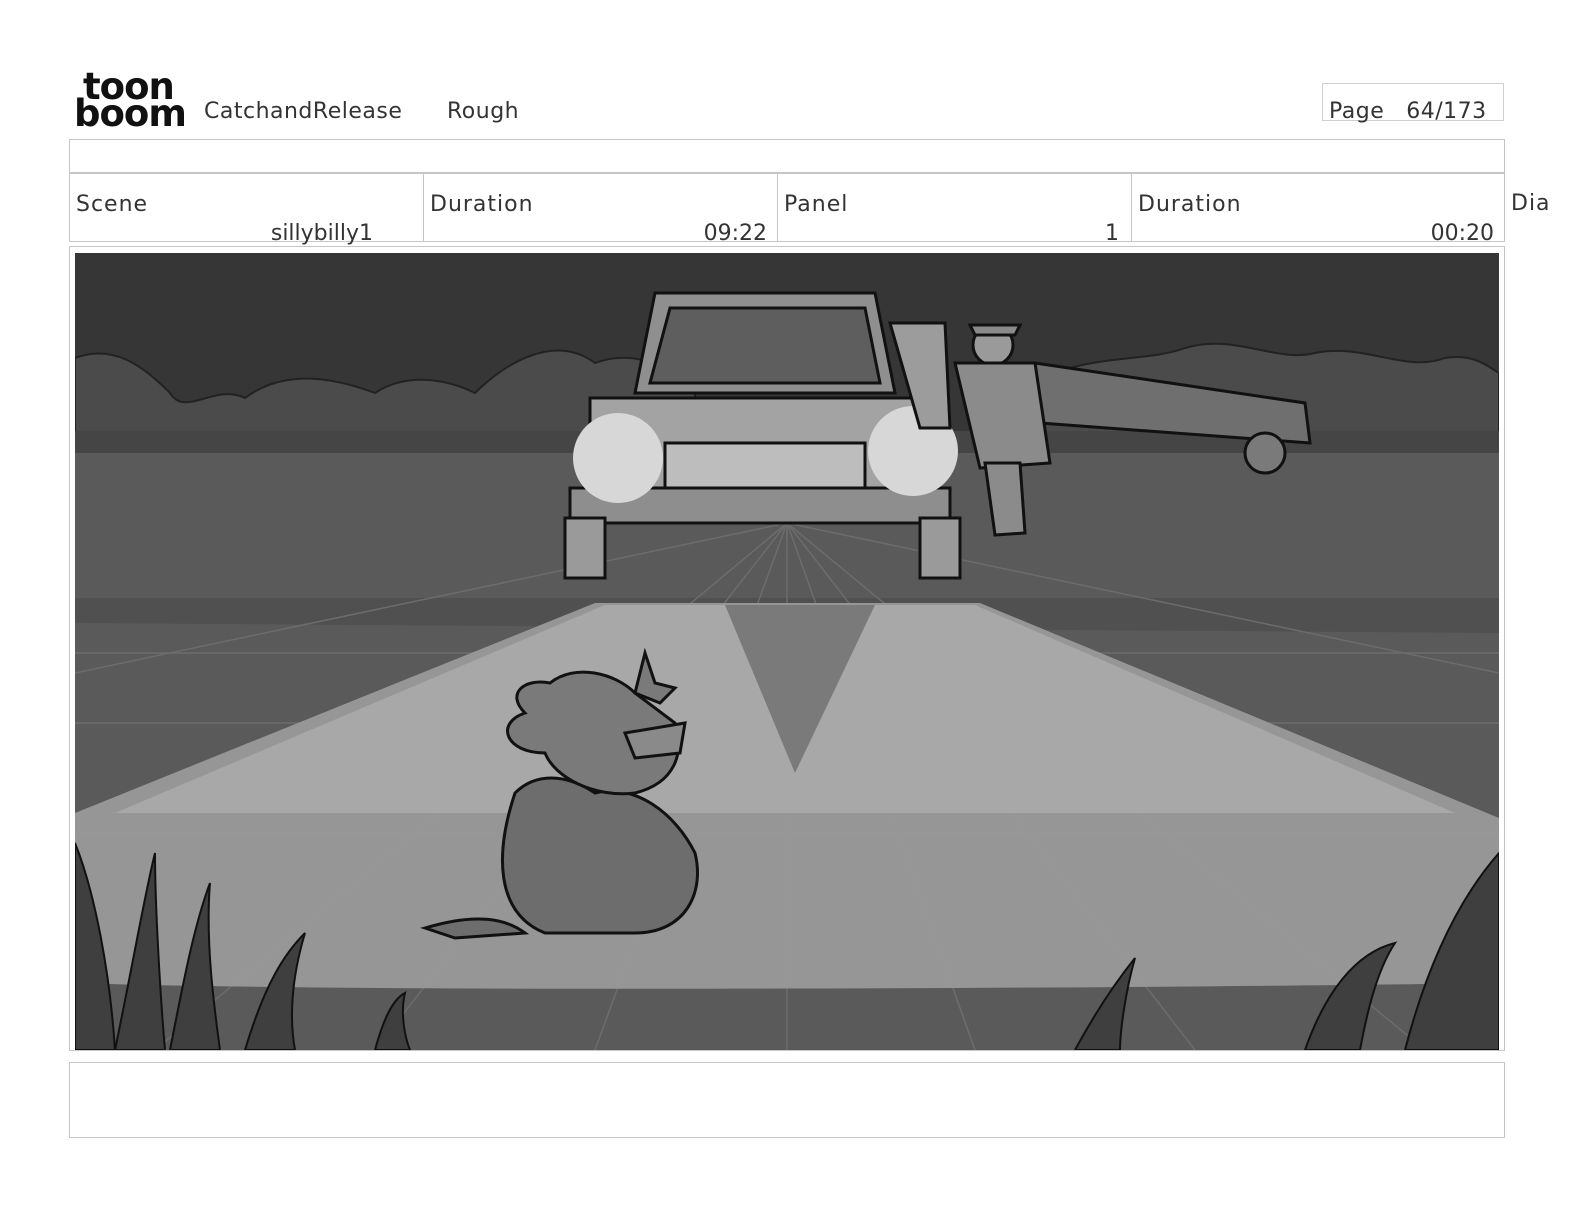  Describe the element at coordinates (1446, 111) in the screenshot. I see `page-number: 64/173` at that location.